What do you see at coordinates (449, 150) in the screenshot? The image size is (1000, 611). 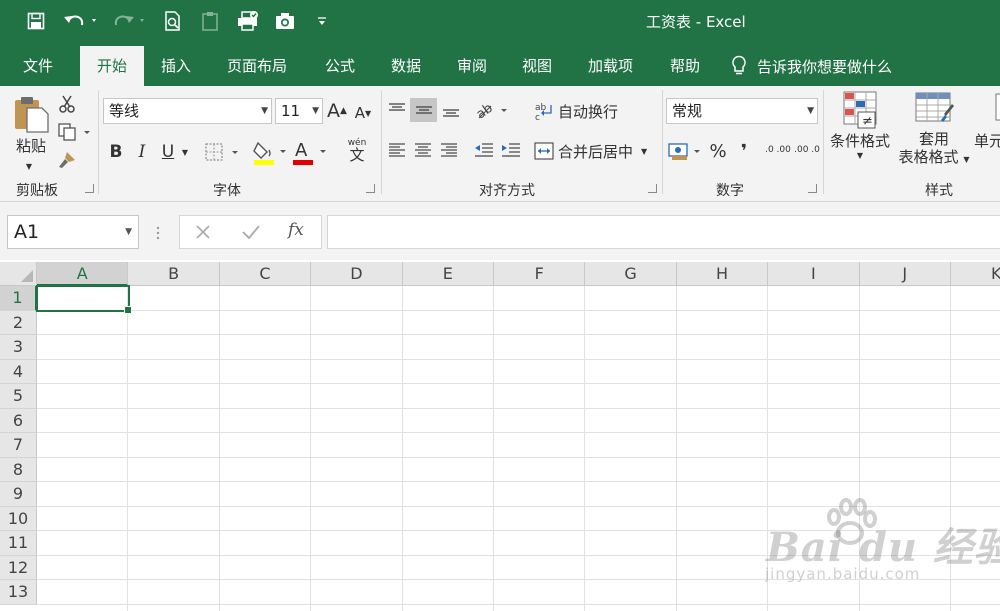 I see `align-right-icon` at bounding box center [449, 150].